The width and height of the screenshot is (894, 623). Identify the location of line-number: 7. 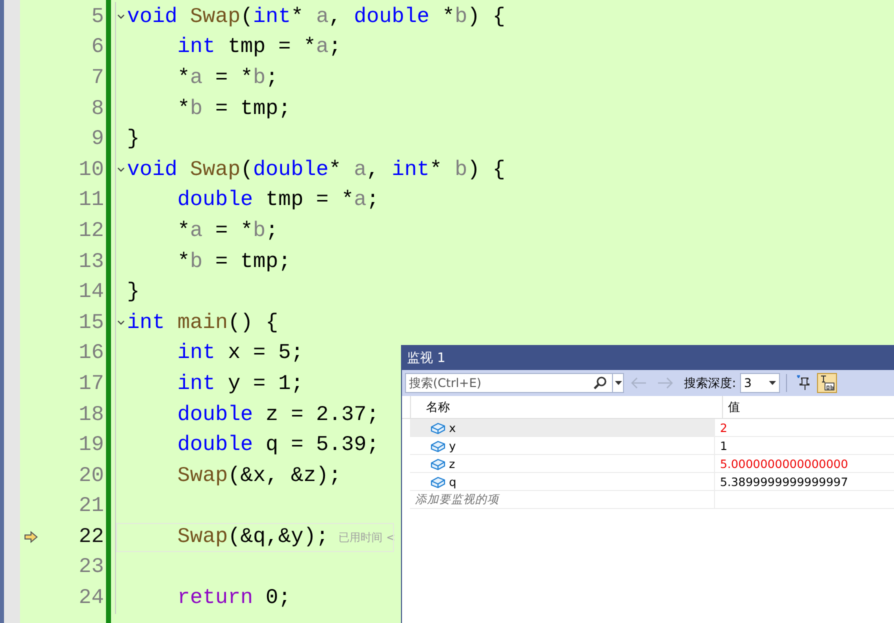
(97, 78).